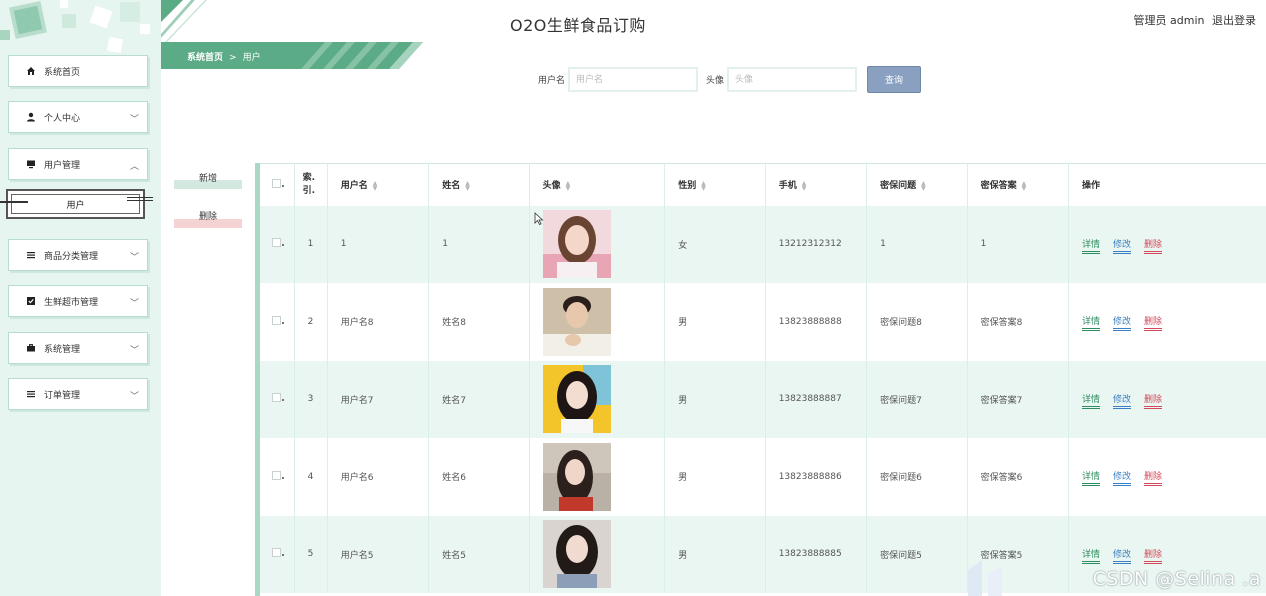  What do you see at coordinates (1234, 20) in the screenshot?
I see `logout-link: 退出登录` at bounding box center [1234, 20].